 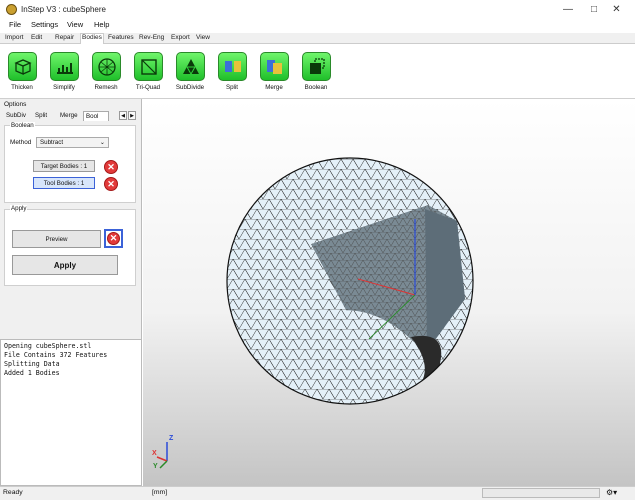 What do you see at coordinates (15, 24) in the screenshot?
I see `menu-file: File` at bounding box center [15, 24].